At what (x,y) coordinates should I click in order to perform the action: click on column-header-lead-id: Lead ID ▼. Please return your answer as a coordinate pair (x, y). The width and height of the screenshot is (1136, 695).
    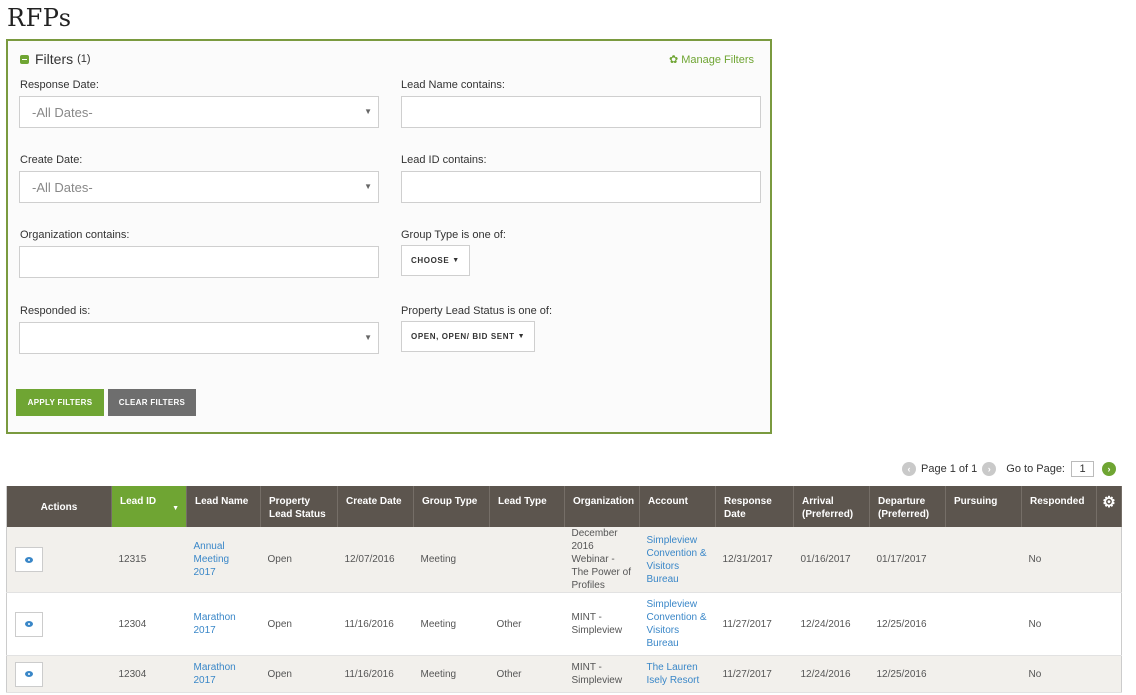
    Looking at the image, I should click on (149, 506).